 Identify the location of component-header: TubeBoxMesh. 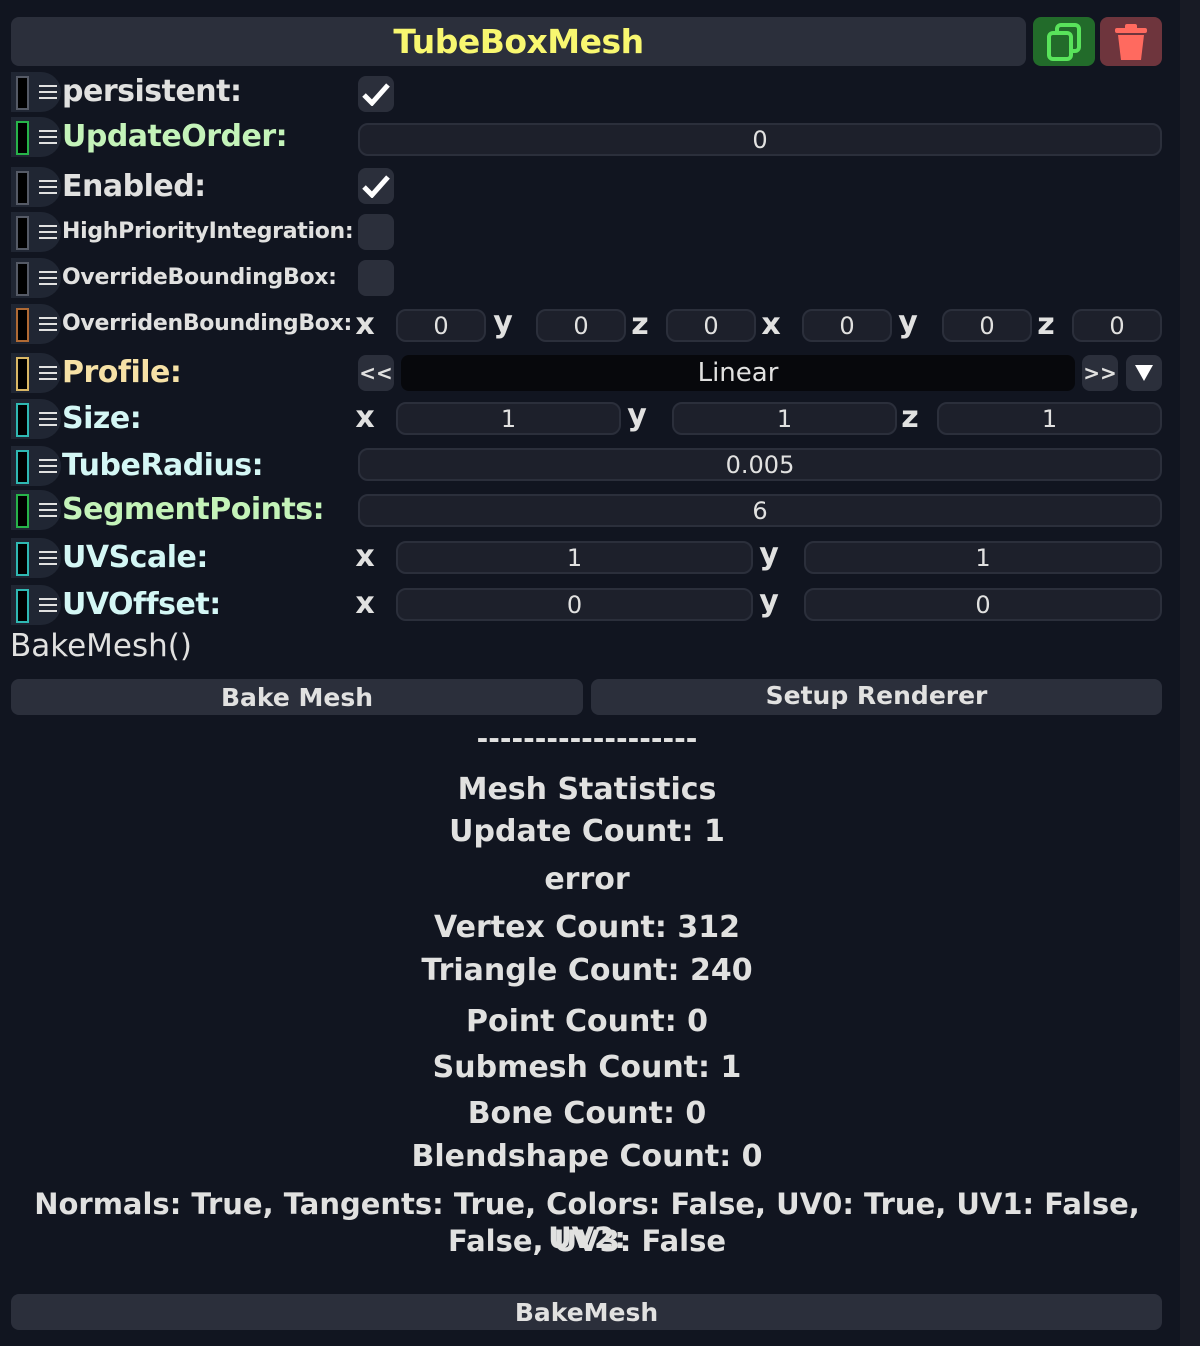
(518, 41).